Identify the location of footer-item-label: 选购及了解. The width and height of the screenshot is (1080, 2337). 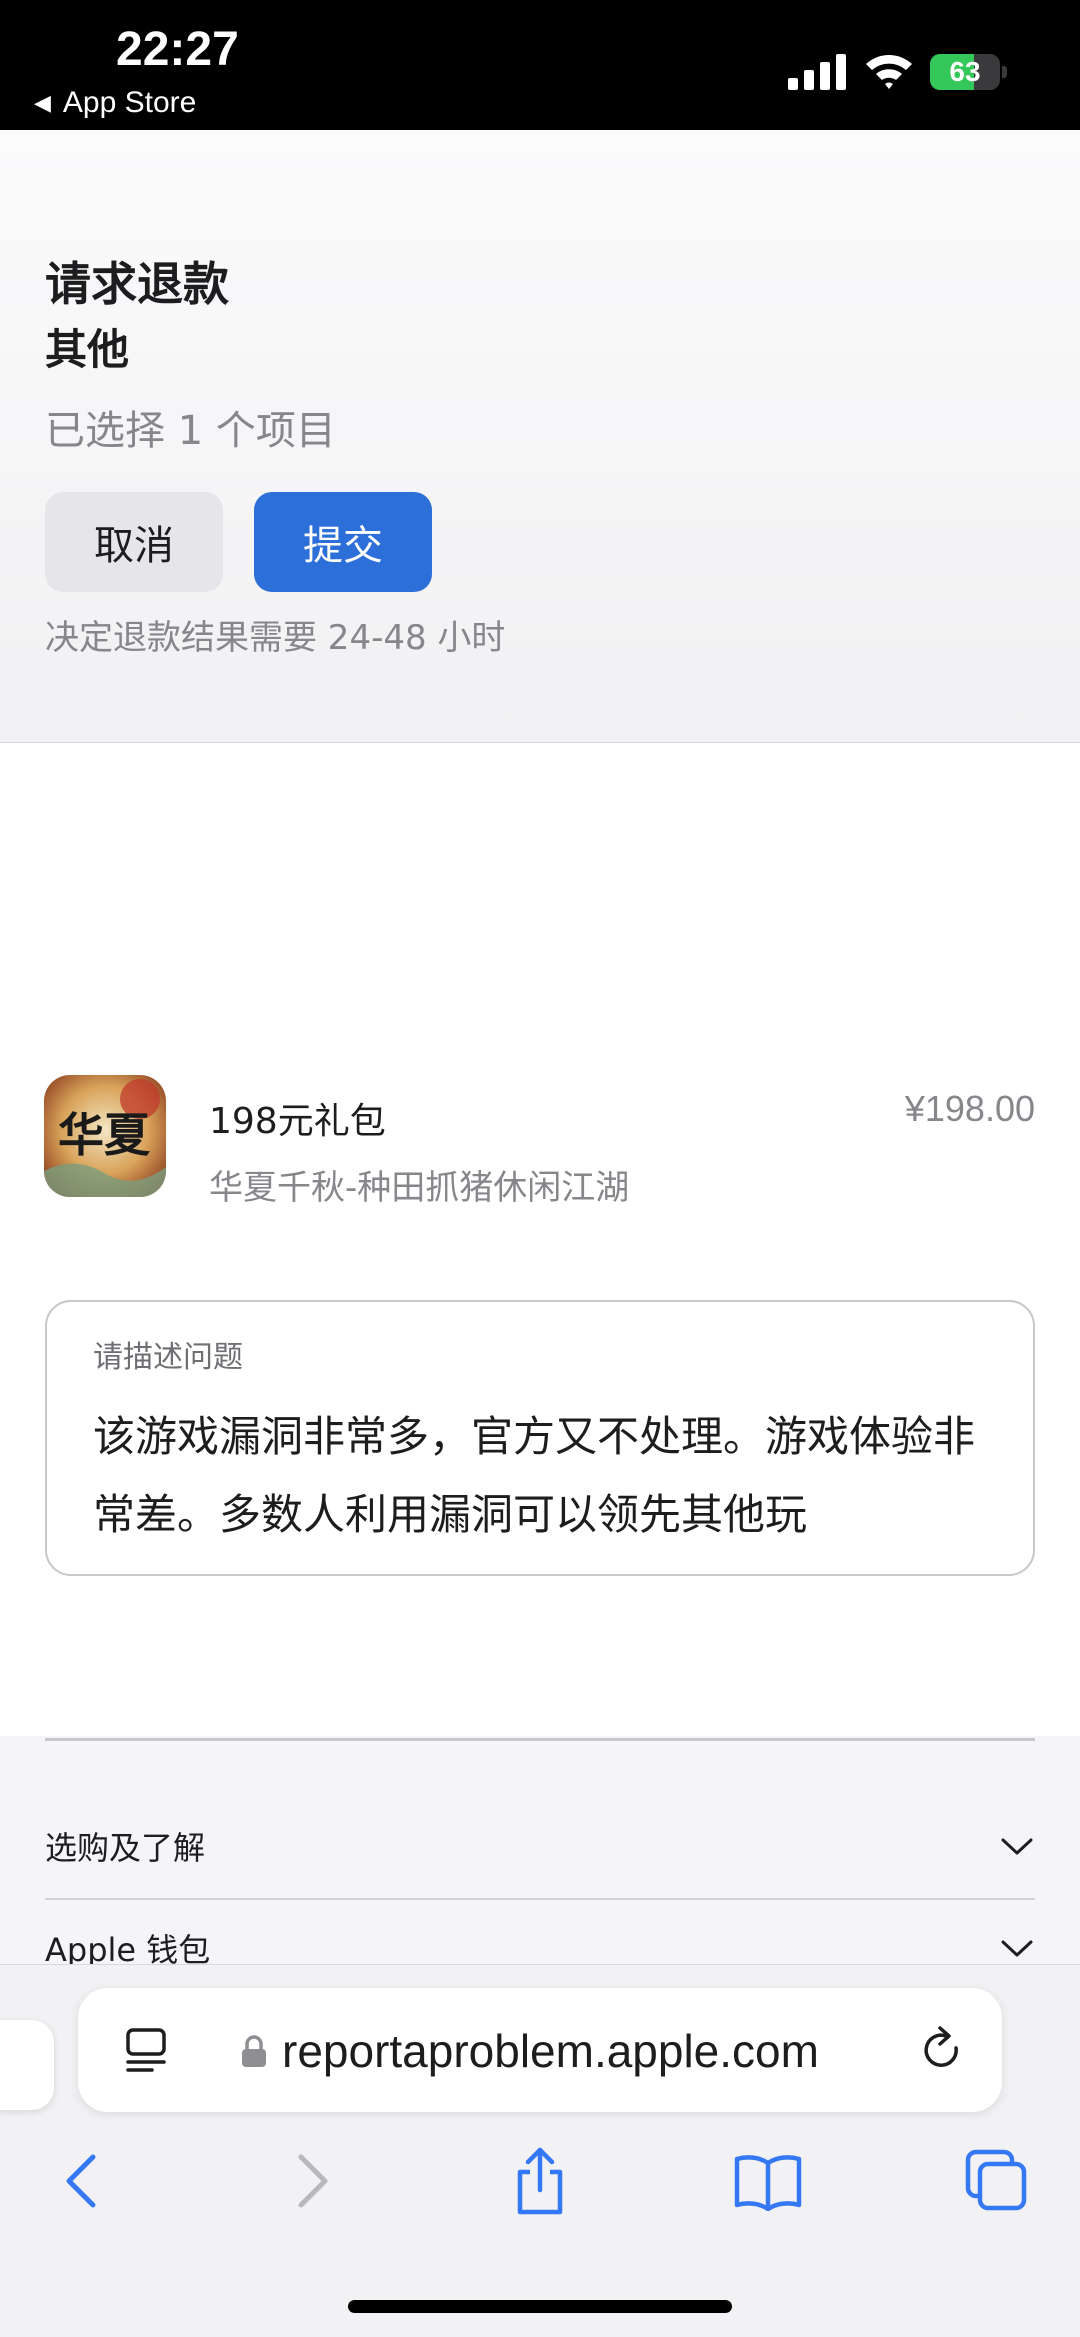
(125, 1848).